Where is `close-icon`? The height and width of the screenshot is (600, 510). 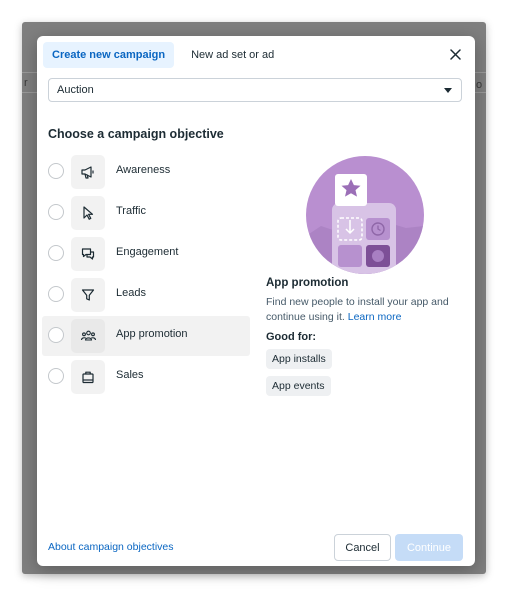
close-icon is located at coordinates (455, 54).